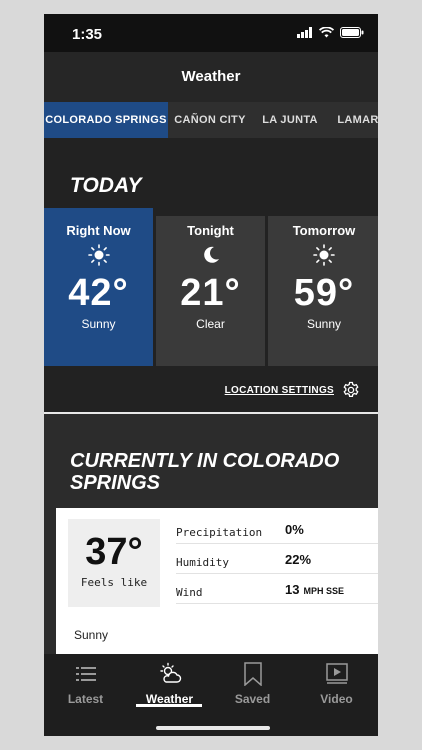 The image size is (422, 750). I want to click on nav-latest: Latest, so click(85, 684).